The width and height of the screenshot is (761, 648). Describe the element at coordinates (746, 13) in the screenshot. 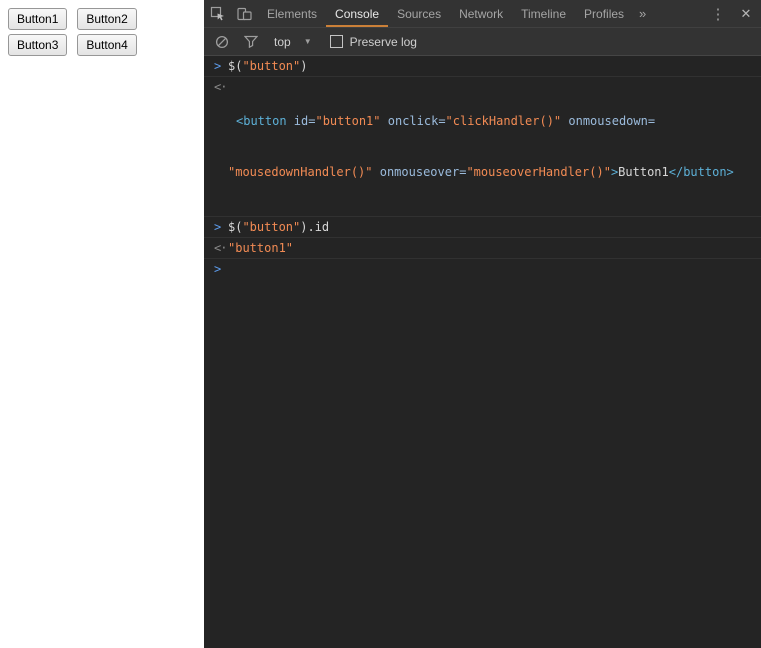

I see `devtools-close-icon: ✕` at that location.